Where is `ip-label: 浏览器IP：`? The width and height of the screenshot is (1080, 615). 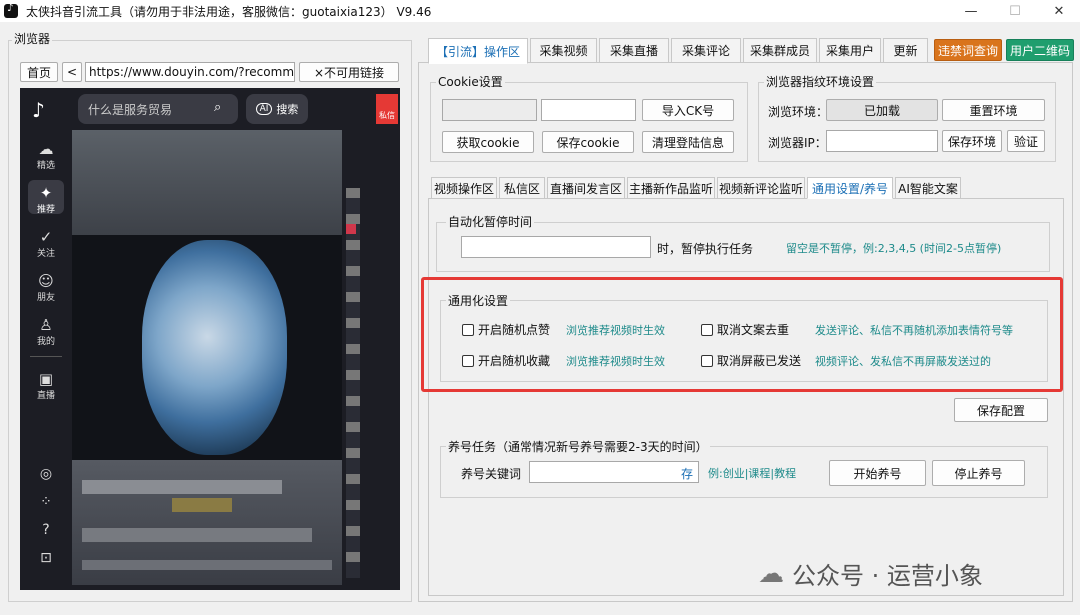 ip-label: 浏览器IP： is located at coordinates (797, 143).